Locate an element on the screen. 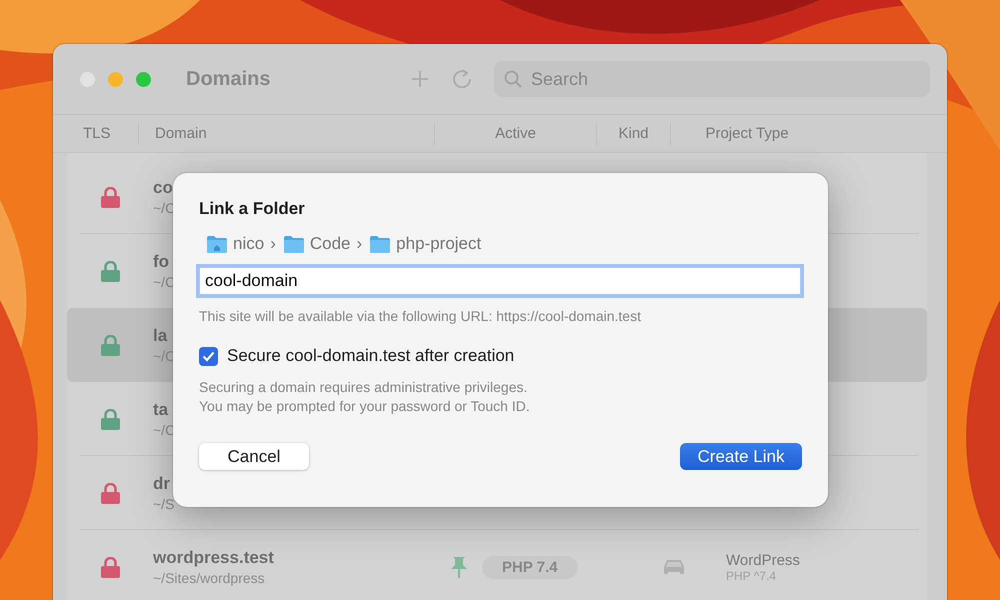  domain-name: wordpress.test is located at coordinates (213, 558).